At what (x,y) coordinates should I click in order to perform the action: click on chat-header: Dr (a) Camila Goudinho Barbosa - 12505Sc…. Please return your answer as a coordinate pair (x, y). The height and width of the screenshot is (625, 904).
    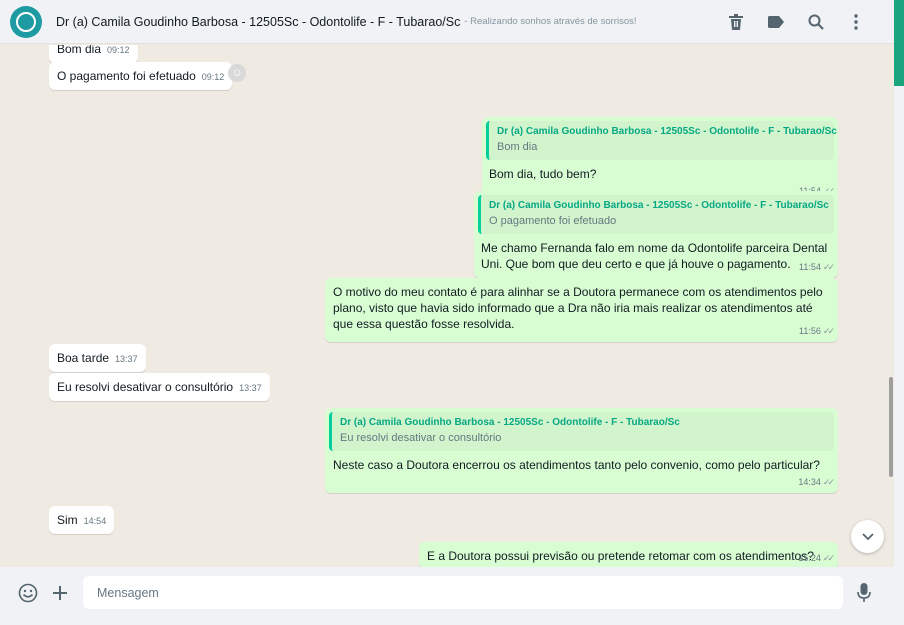
    Looking at the image, I should click on (447, 22).